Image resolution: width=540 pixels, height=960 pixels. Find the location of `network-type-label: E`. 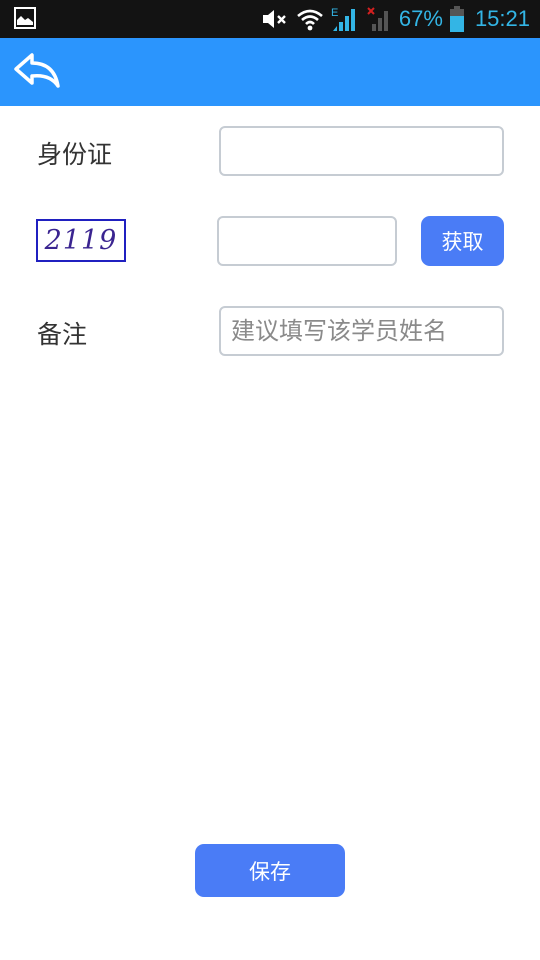

network-type-label: E is located at coordinates (334, 13).